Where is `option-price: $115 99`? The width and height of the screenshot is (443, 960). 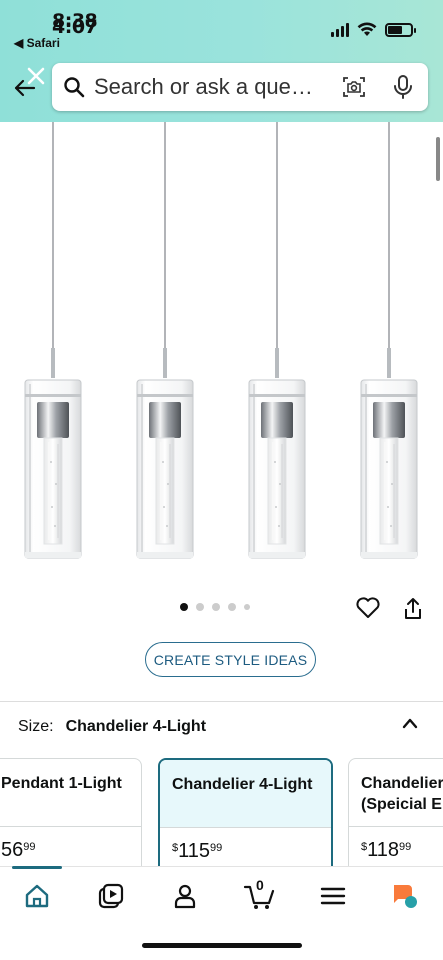 option-price: $115 99 is located at coordinates (197, 851).